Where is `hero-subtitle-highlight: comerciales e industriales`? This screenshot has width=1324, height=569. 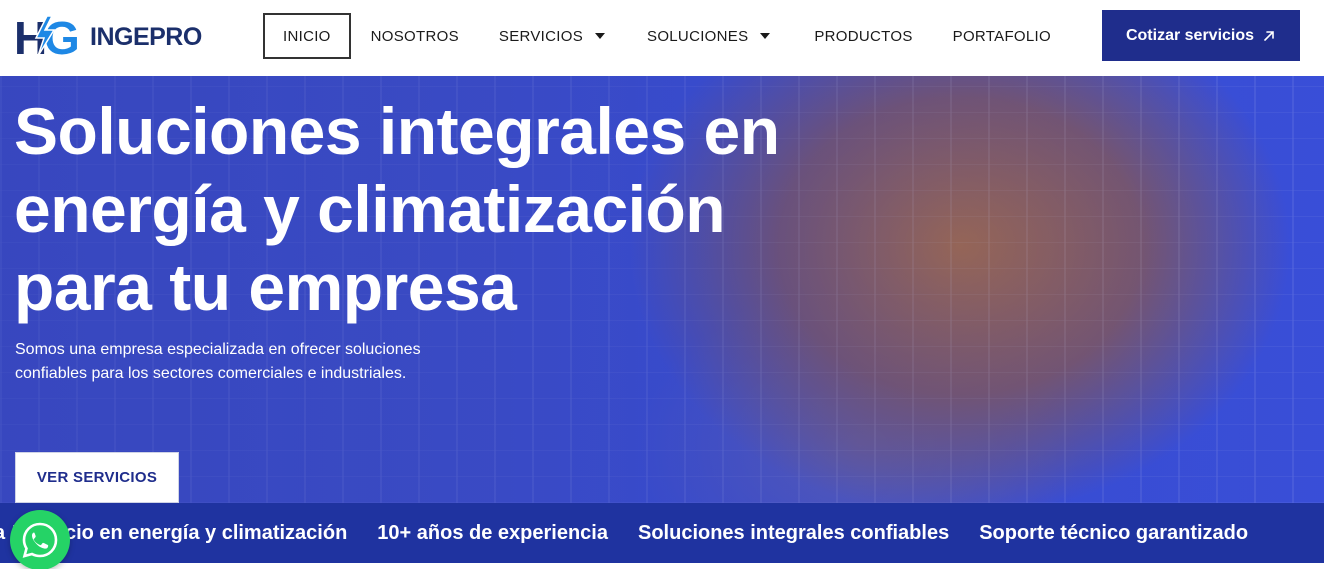 hero-subtitle-highlight: comerciales e industriales is located at coordinates (309, 373).